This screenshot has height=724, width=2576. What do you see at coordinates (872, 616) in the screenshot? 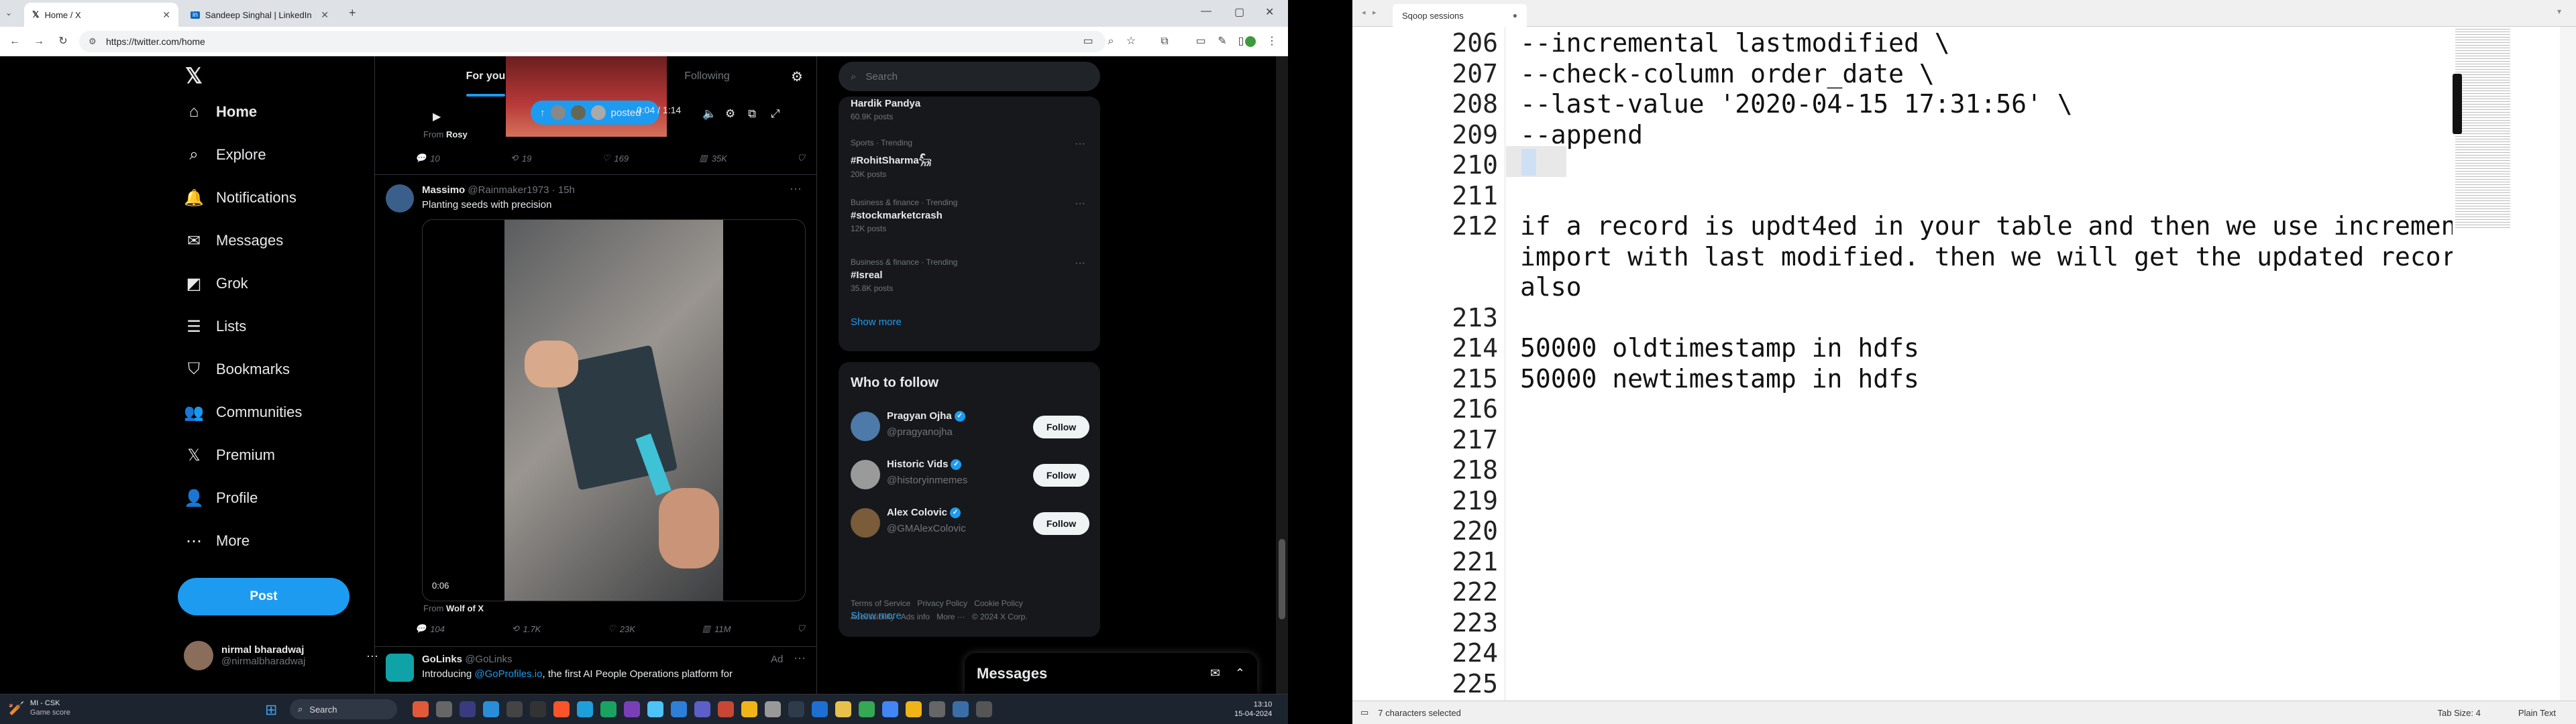
I see `footer-link: Accessibility` at bounding box center [872, 616].